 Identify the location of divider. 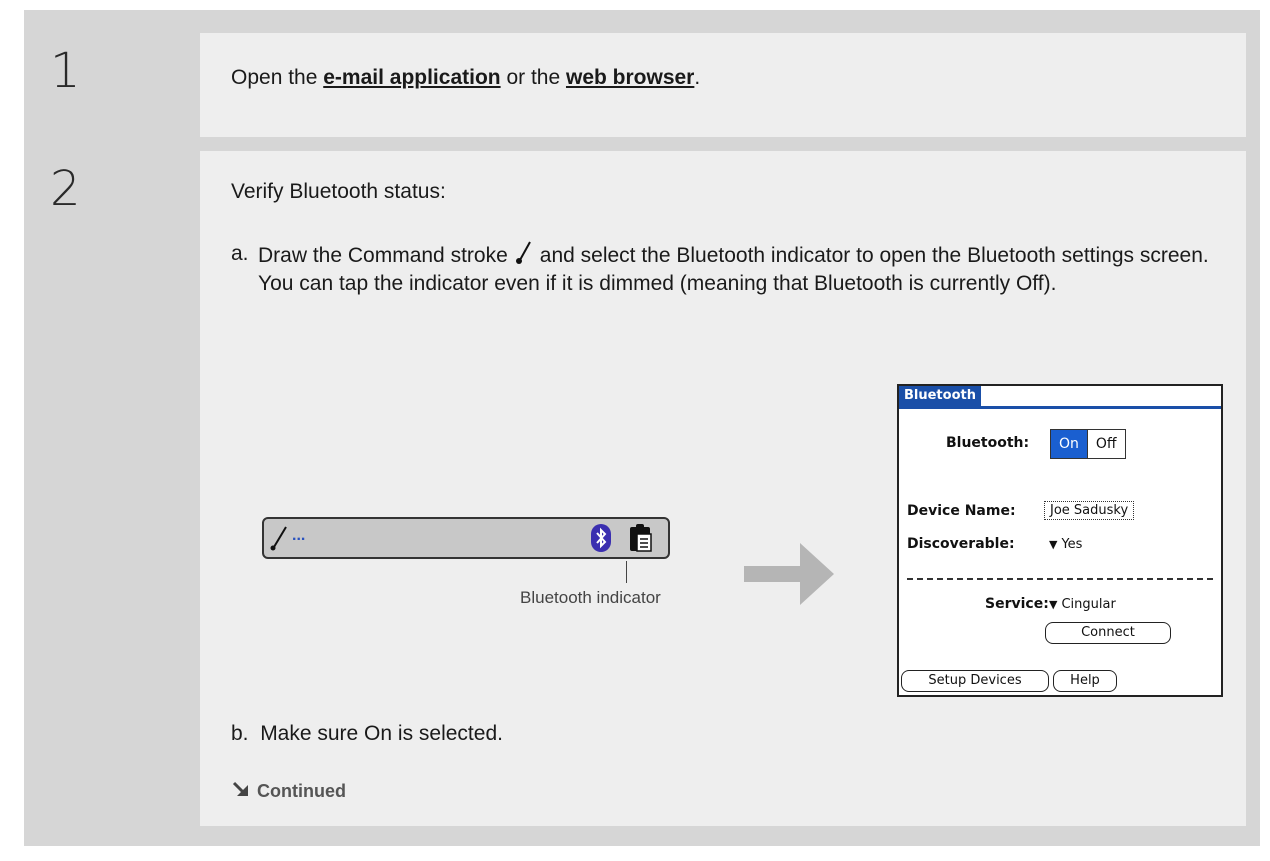
(1060, 579).